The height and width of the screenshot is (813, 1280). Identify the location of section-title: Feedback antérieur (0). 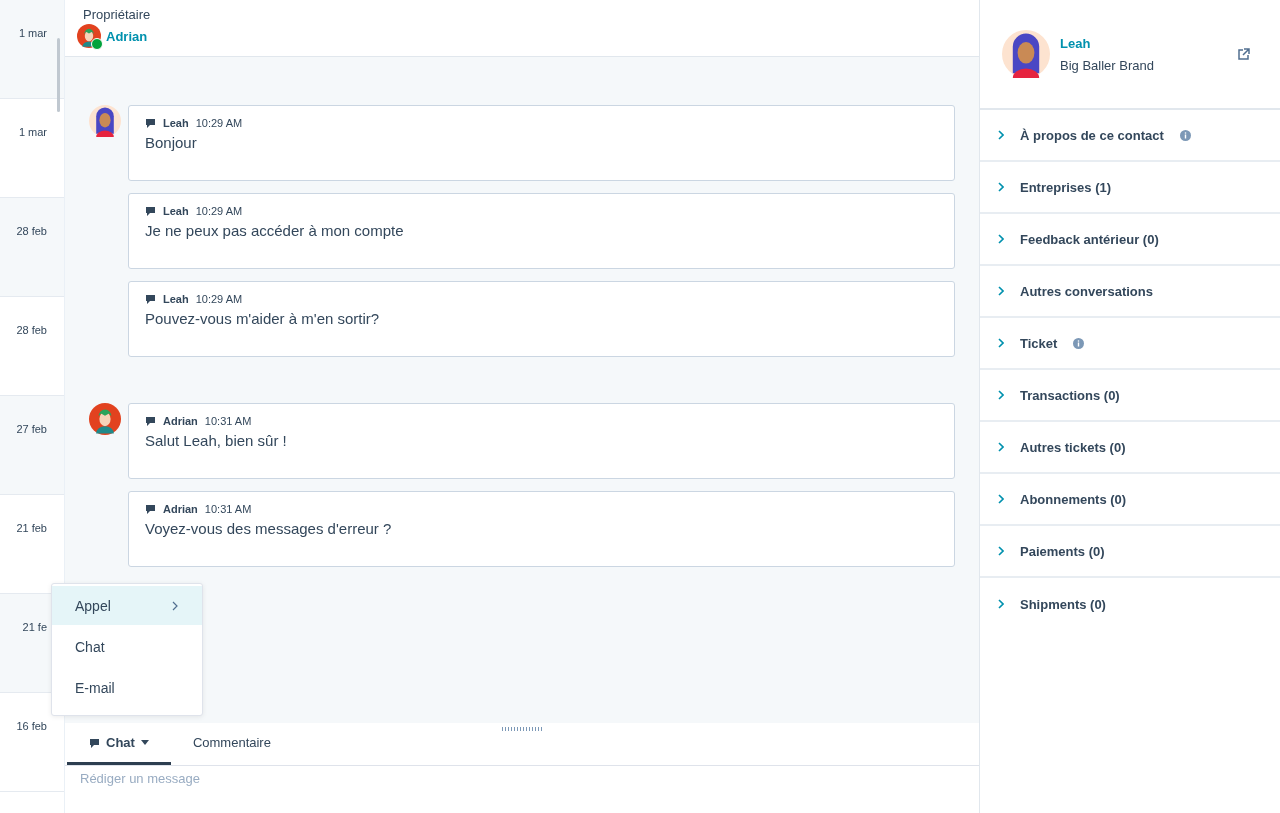
(1089, 239).